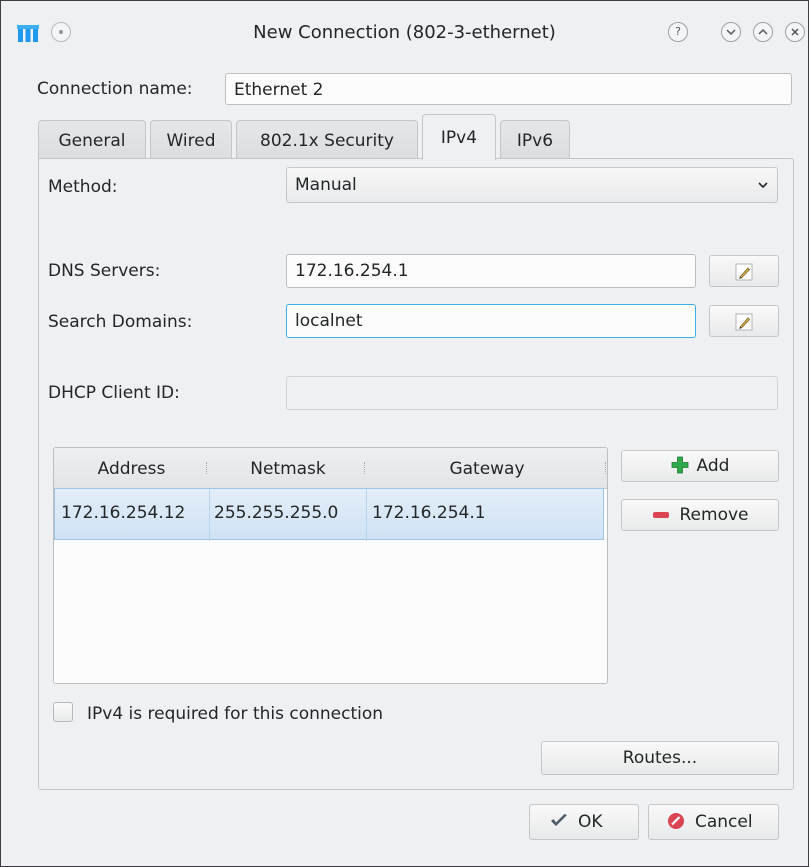 The image size is (809, 867). I want to click on ok-button: OK, so click(584, 822).